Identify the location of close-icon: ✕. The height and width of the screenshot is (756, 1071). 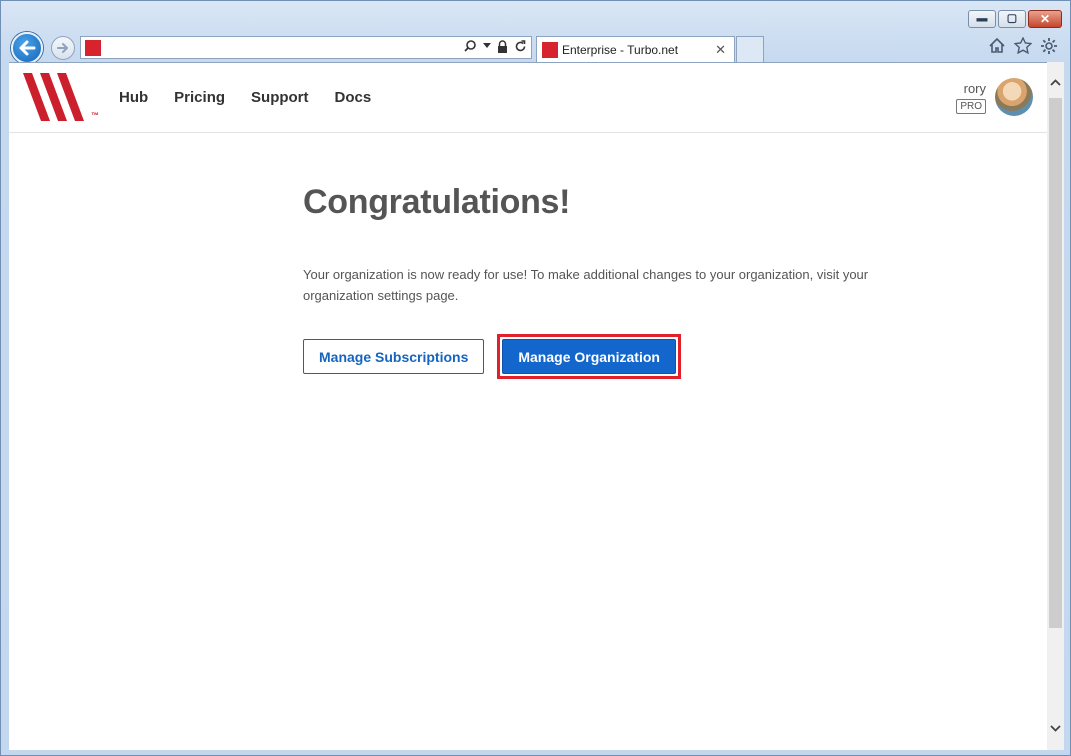
(1045, 19).